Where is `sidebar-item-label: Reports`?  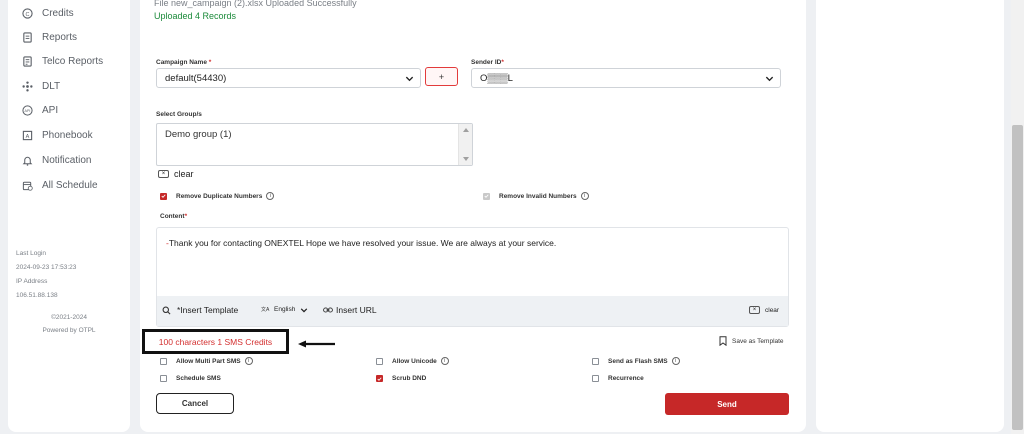 sidebar-item-label: Reports is located at coordinates (60, 37).